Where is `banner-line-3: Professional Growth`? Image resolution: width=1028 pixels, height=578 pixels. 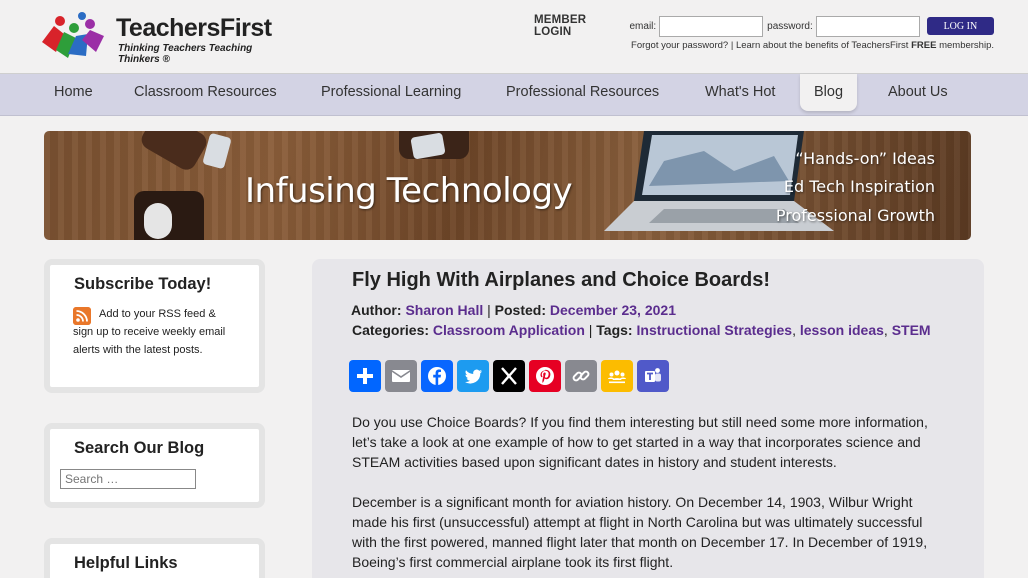
banner-line-3: Professional Growth is located at coordinates (855, 215).